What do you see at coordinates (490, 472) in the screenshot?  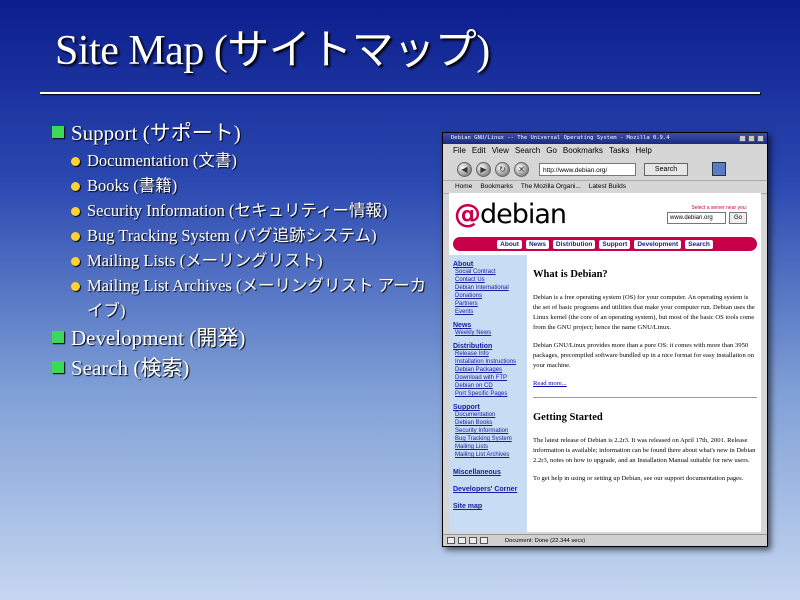 I see `sidebar-heading-misc: Miscellaneous` at bounding box center [490, 472].